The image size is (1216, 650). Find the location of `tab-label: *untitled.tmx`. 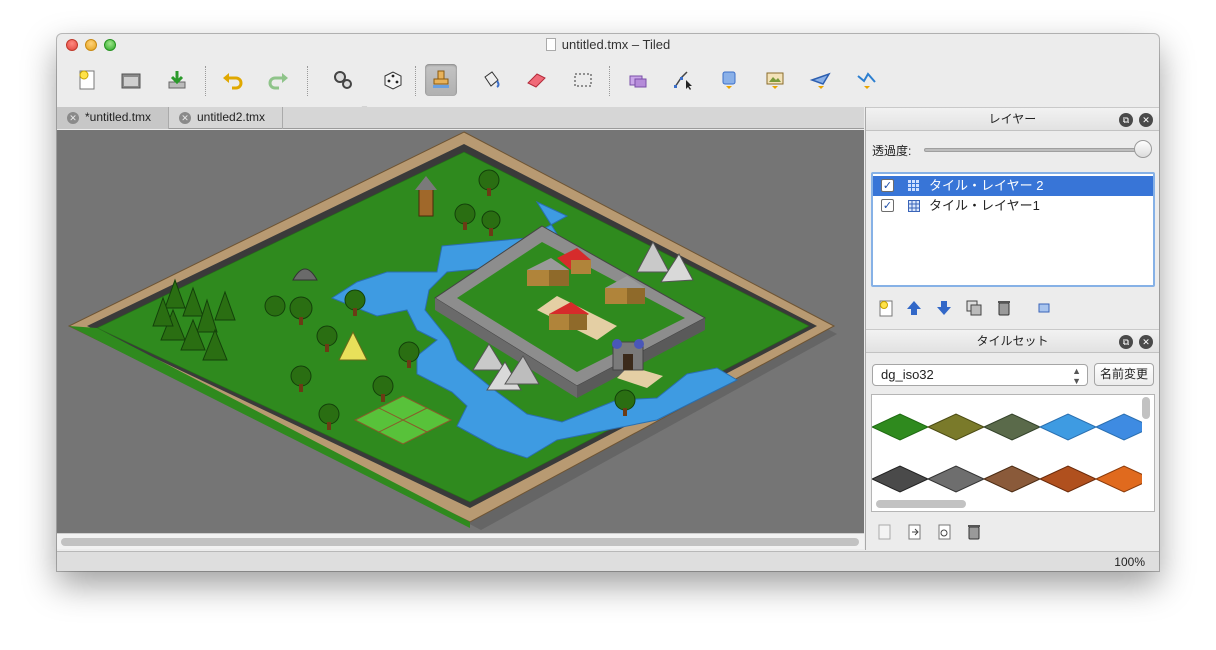

tab-label: *untitled.tmx is located at coordinates (118, 117).